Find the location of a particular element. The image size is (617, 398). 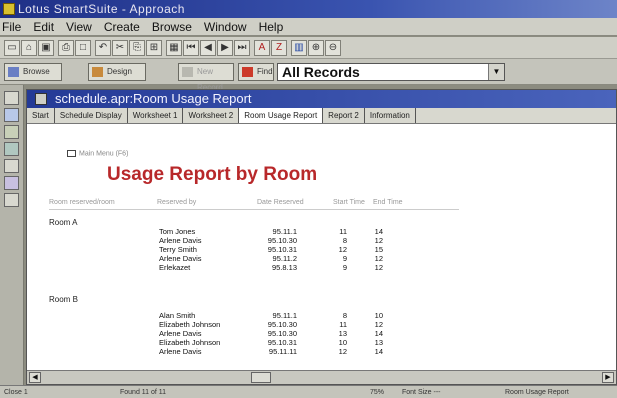

find-button: Find is located at coordinates (256, 72).